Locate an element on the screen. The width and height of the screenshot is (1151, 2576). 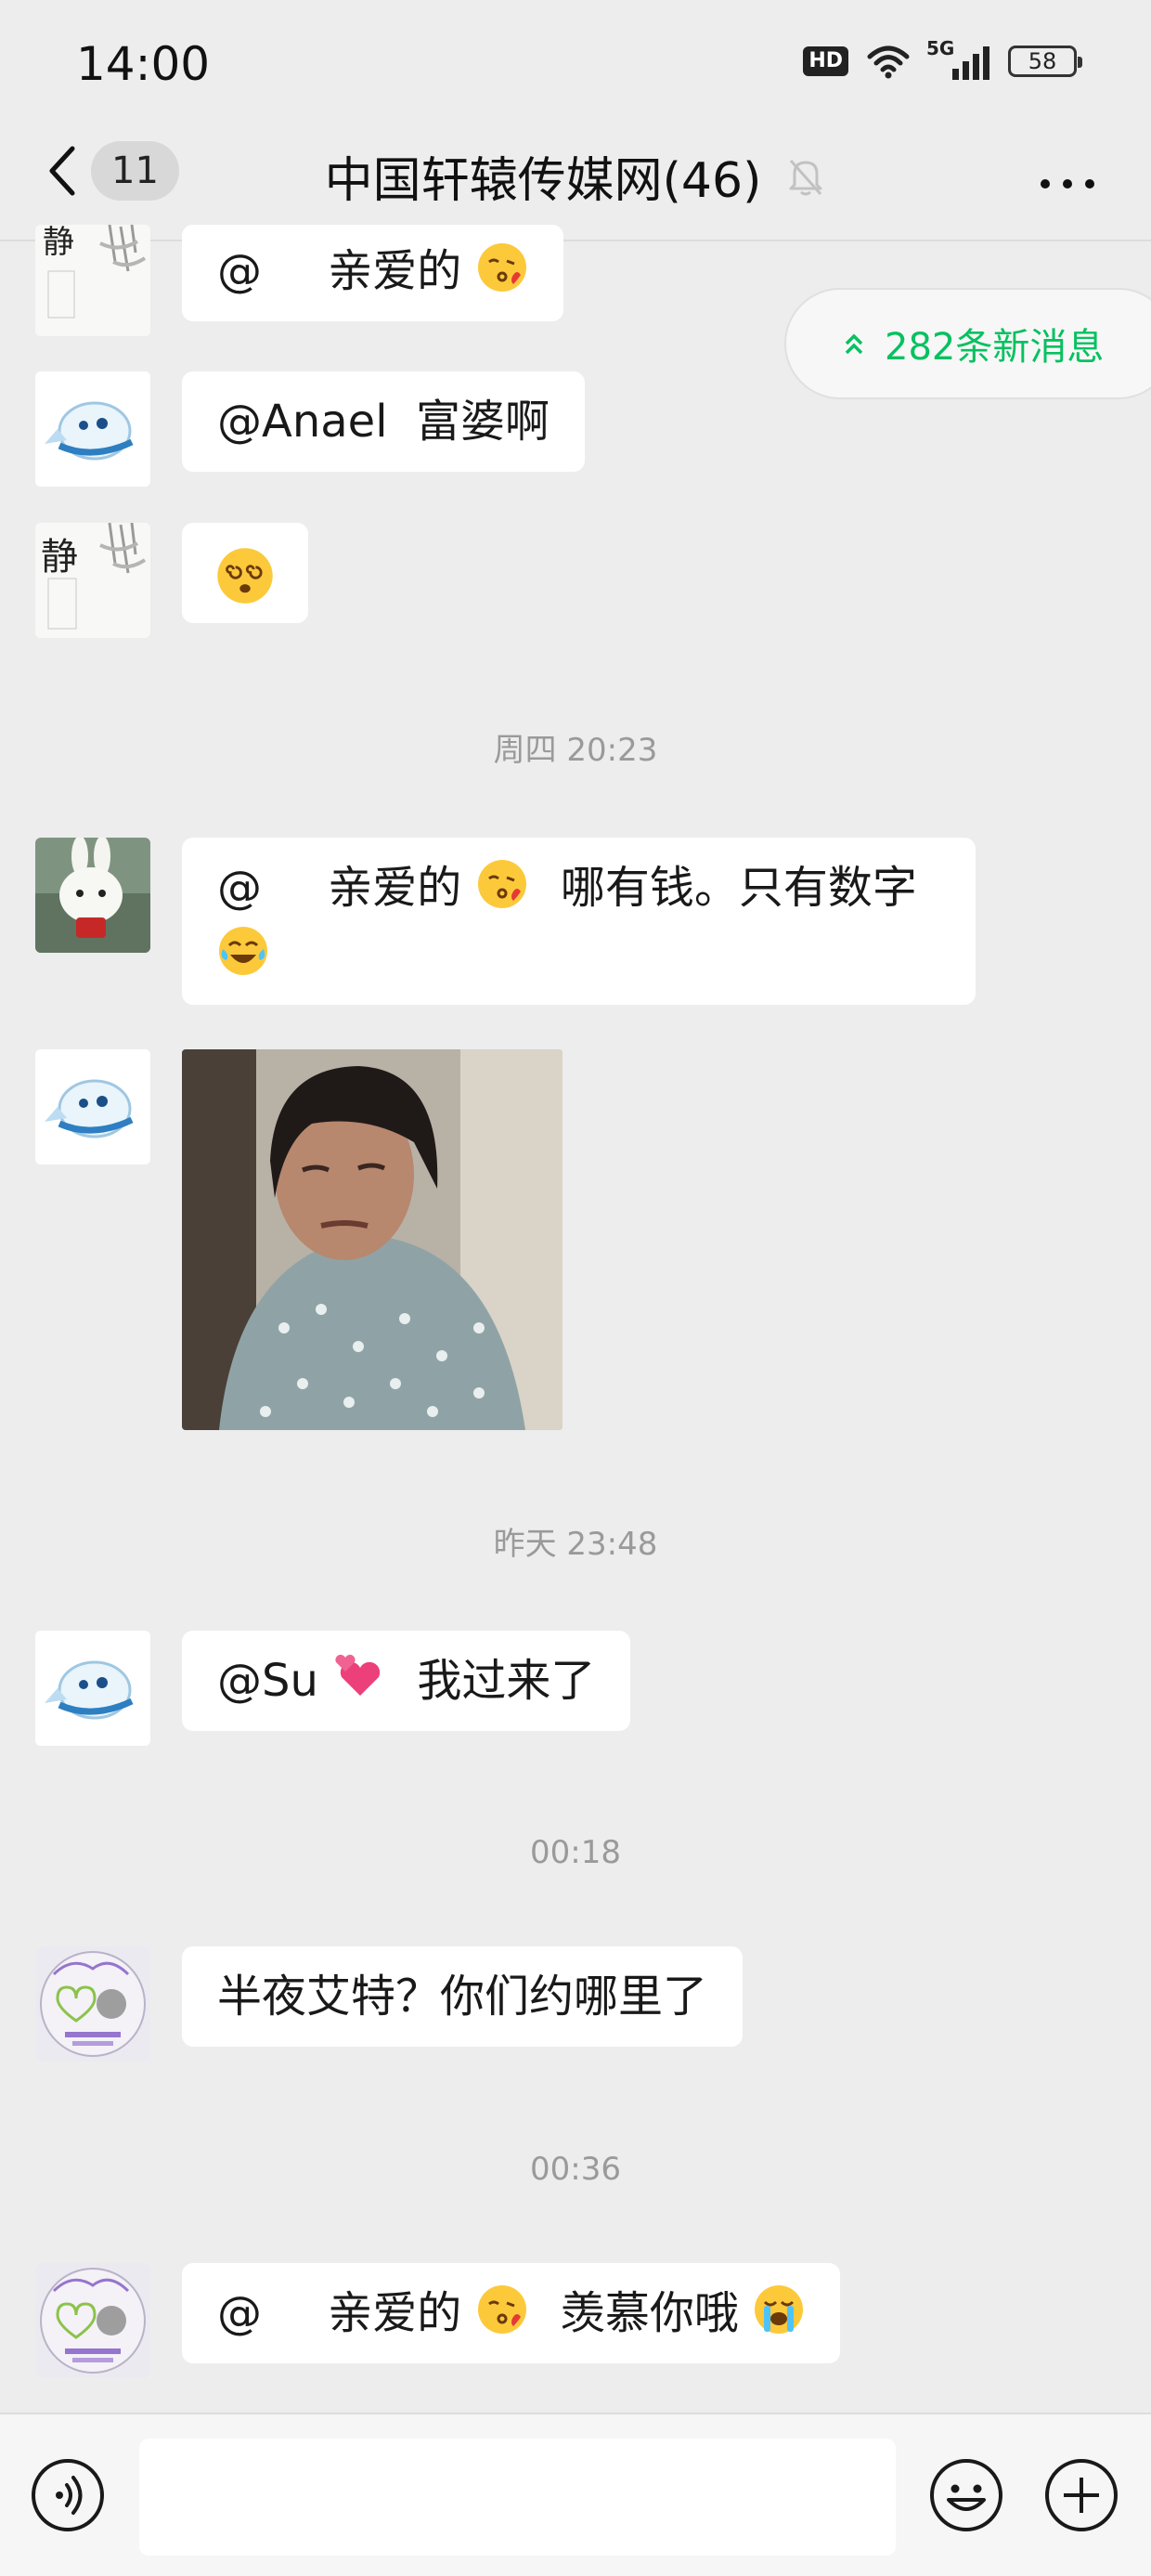
sticker-image is located at coordinates (372, 1239).